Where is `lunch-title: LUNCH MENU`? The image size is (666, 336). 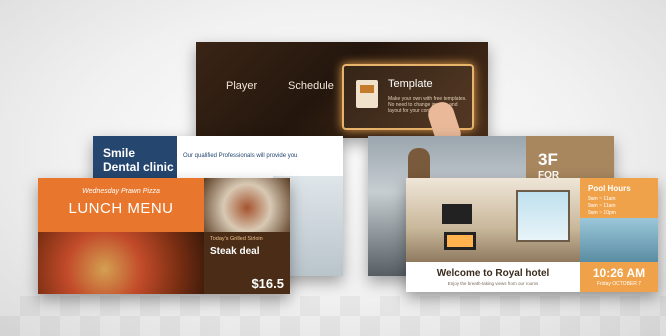
lunch-title: LUNCH MENU is located at coordinates (121, 208).